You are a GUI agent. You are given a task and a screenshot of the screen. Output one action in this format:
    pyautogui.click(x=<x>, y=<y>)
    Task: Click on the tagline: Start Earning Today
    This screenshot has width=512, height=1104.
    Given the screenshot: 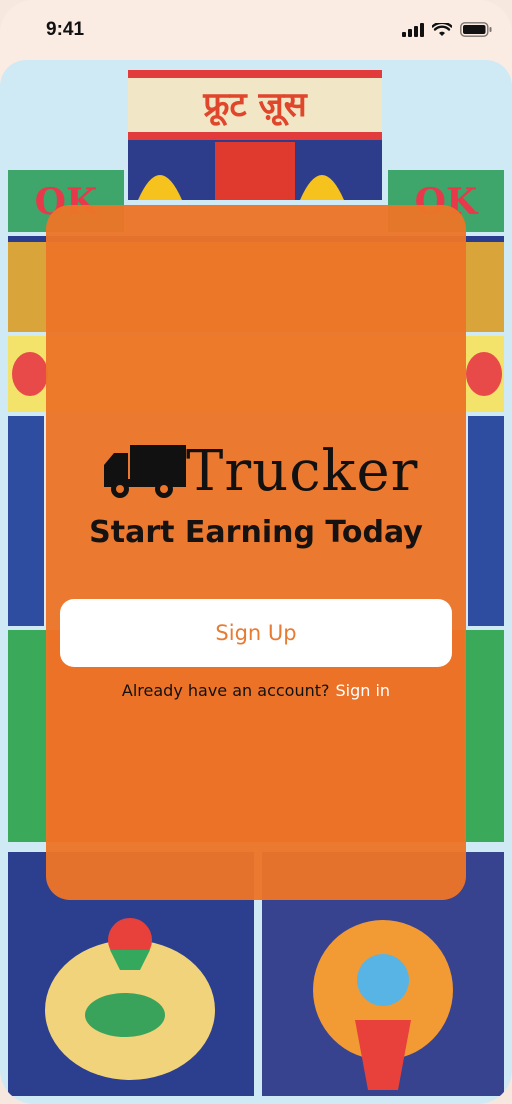 What is the action you would take?
    pyautogui.click(x=256, y=532)
    